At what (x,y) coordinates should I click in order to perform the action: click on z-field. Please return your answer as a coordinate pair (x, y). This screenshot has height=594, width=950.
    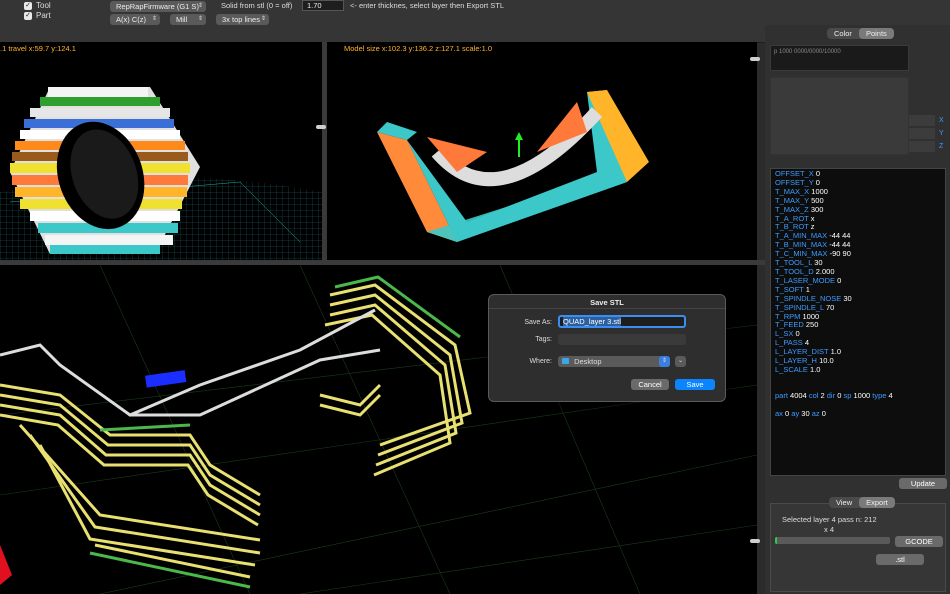
    Looking at the image, I should click on (922, 146).